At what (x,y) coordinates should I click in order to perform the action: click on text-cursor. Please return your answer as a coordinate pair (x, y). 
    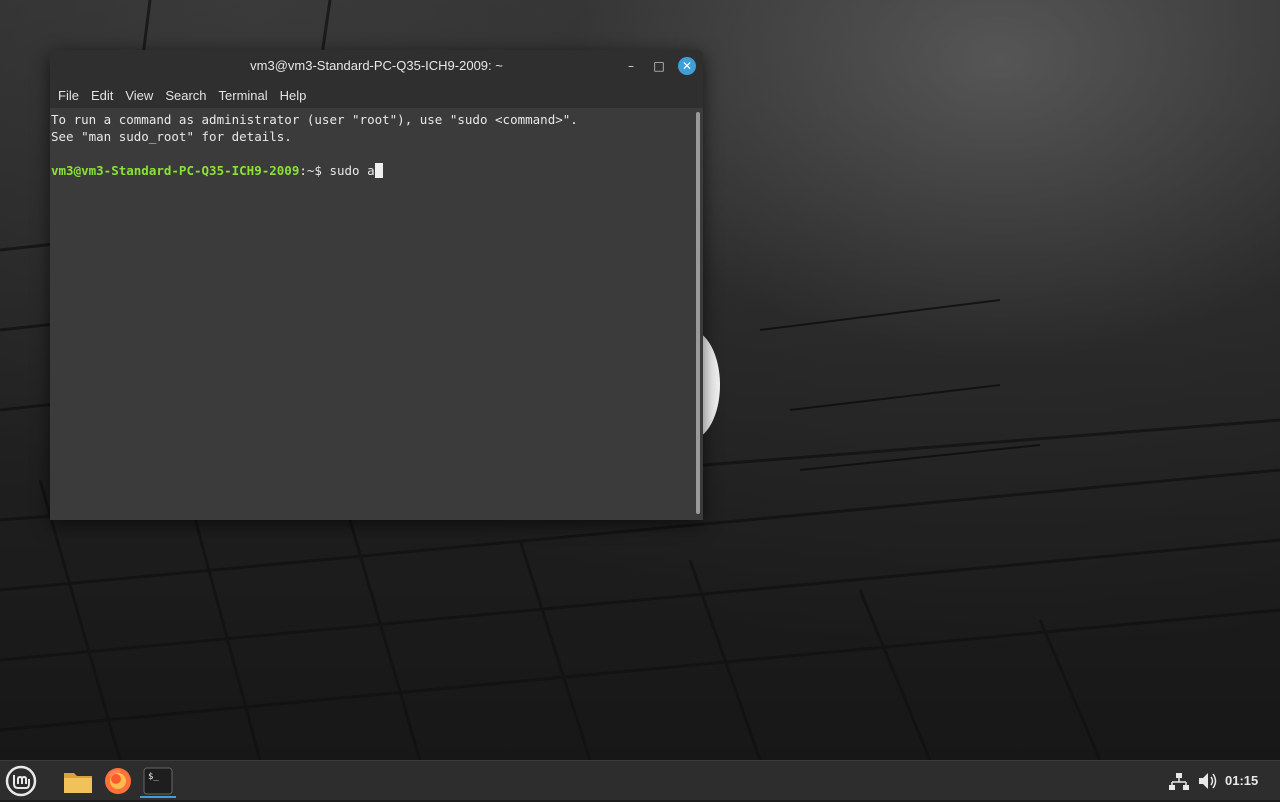
    Looking at the image, I should click on (378, 170).